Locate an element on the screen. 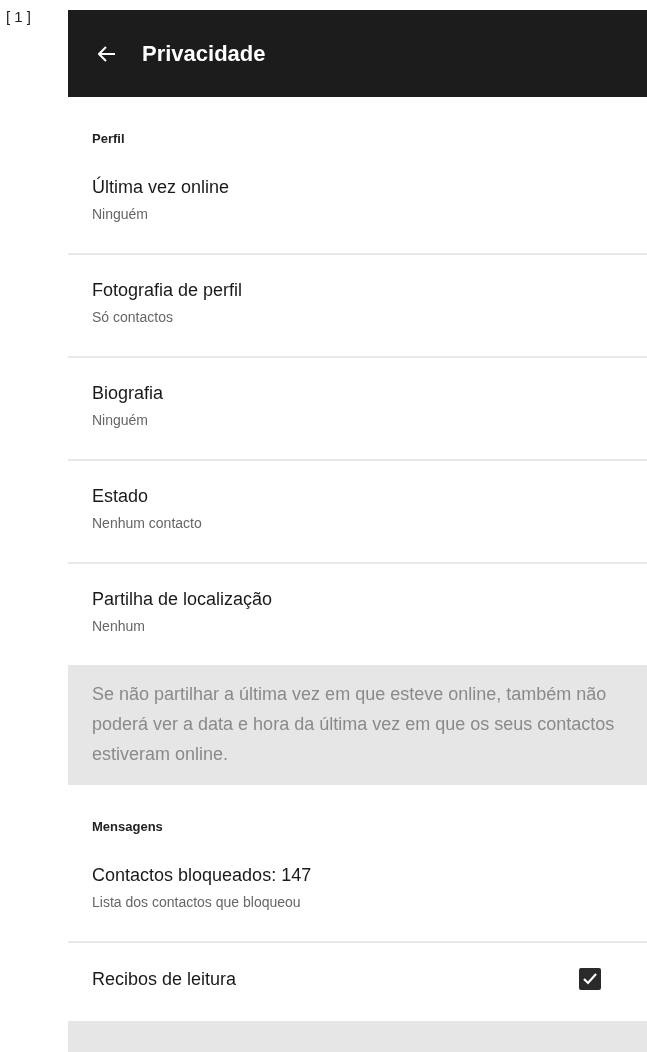 This screenshot has width=647, height=1052. setting-title: Estado is located at coordinates (121, 496).